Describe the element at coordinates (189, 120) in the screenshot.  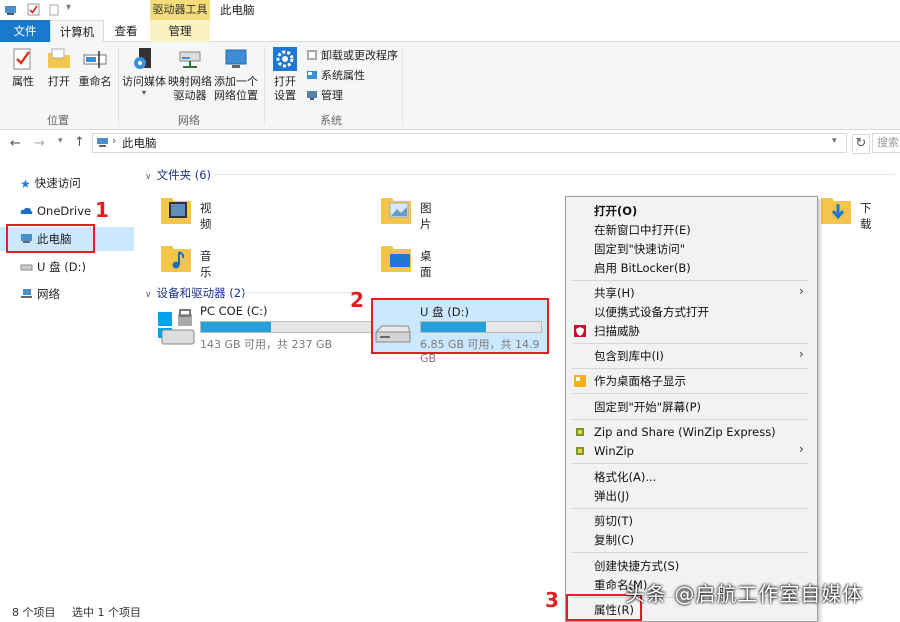
I see `network-group-label: 网络` at that location.